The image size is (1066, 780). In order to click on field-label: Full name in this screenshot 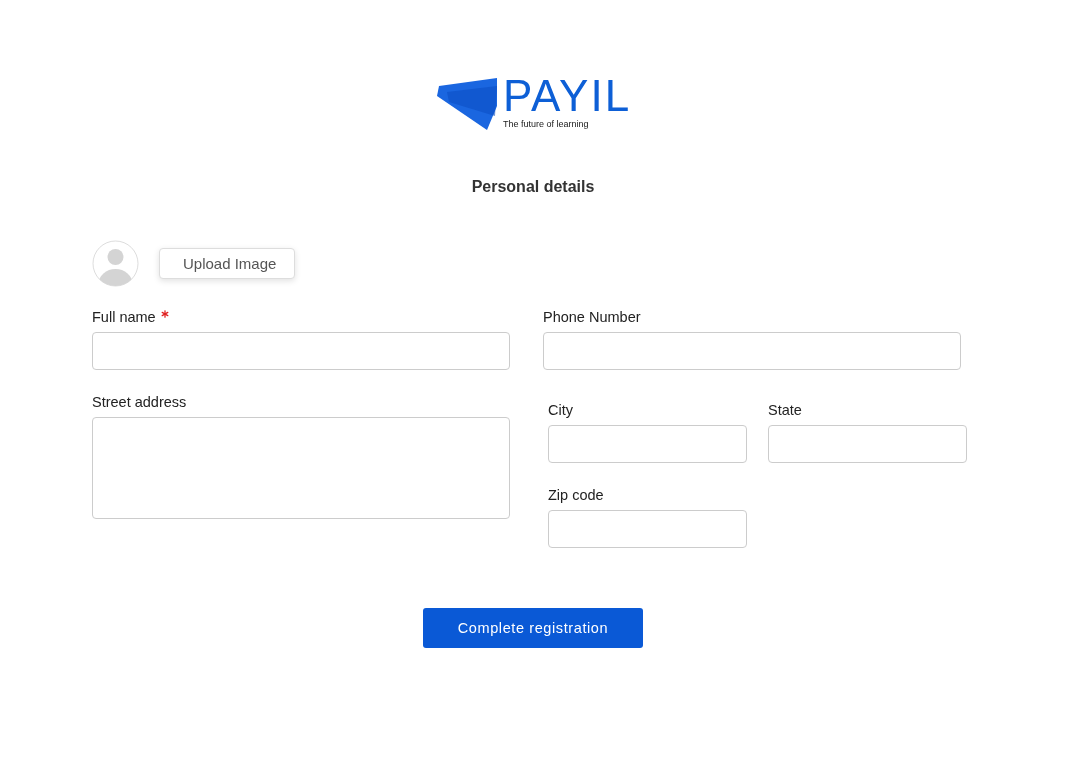, I will do `click(124, 317)`.